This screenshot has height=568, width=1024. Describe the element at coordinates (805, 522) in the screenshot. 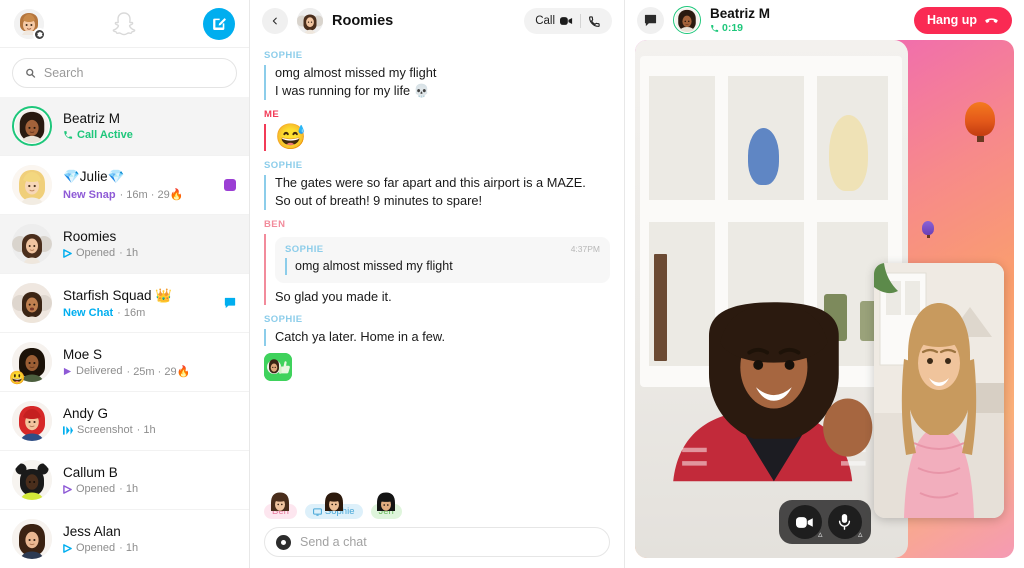

I see `camera-toggle-button: ▵` at that location.